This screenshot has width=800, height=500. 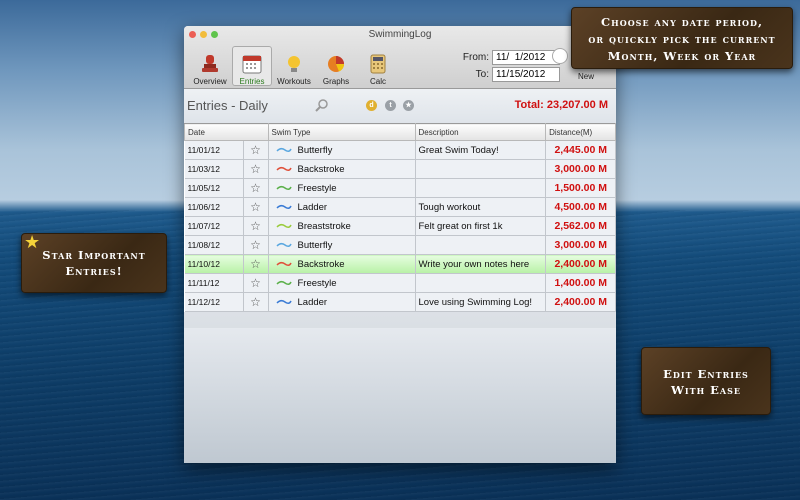 What do you see at coordinates (580, 150) in the screenshot?
I see `row-distance: 2,445.00 M` at bounding box center [580, 150].